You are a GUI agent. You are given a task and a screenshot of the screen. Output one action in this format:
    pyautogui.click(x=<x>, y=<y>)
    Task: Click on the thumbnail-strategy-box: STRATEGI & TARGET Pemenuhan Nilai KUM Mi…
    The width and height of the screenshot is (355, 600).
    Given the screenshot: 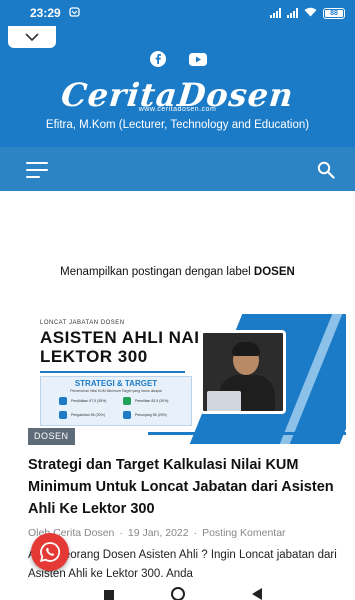 What is the action you would take?
    pyautogui.click(x=116, y=401)
    